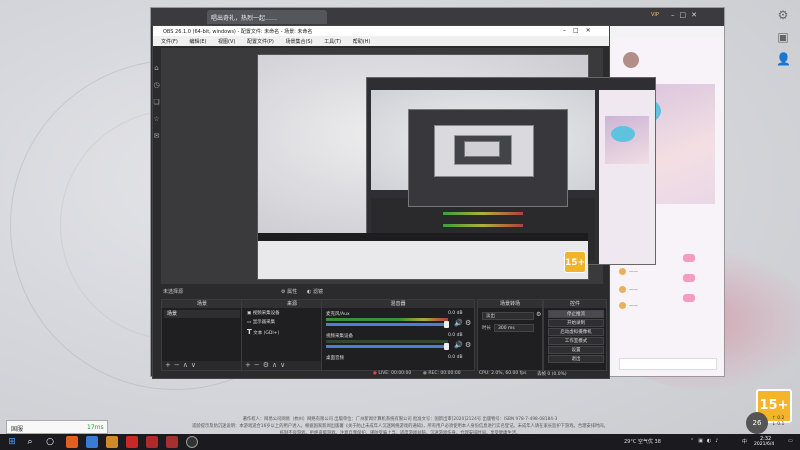  I want to click on menu-scene-collection: 场景集合(S), so click(298, 42).